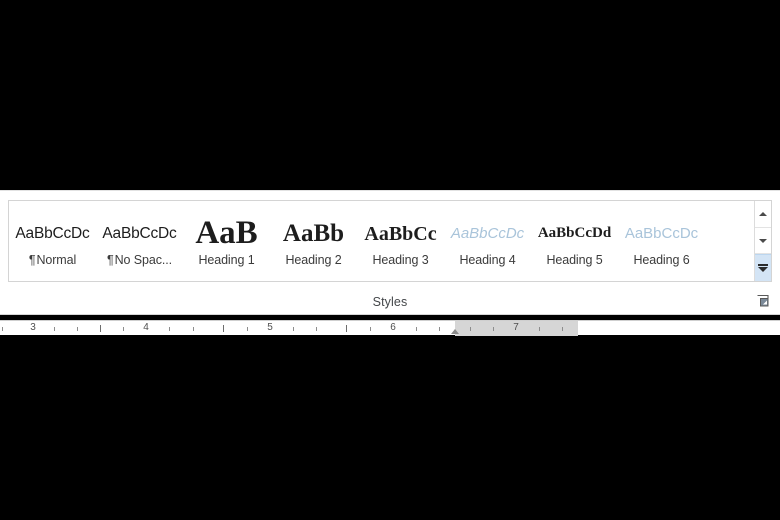  What do you see at coordinates (313, 260) in the screenshot?
I see `style-label-heading-2: Heading 2` at bounding box center [313, 260].